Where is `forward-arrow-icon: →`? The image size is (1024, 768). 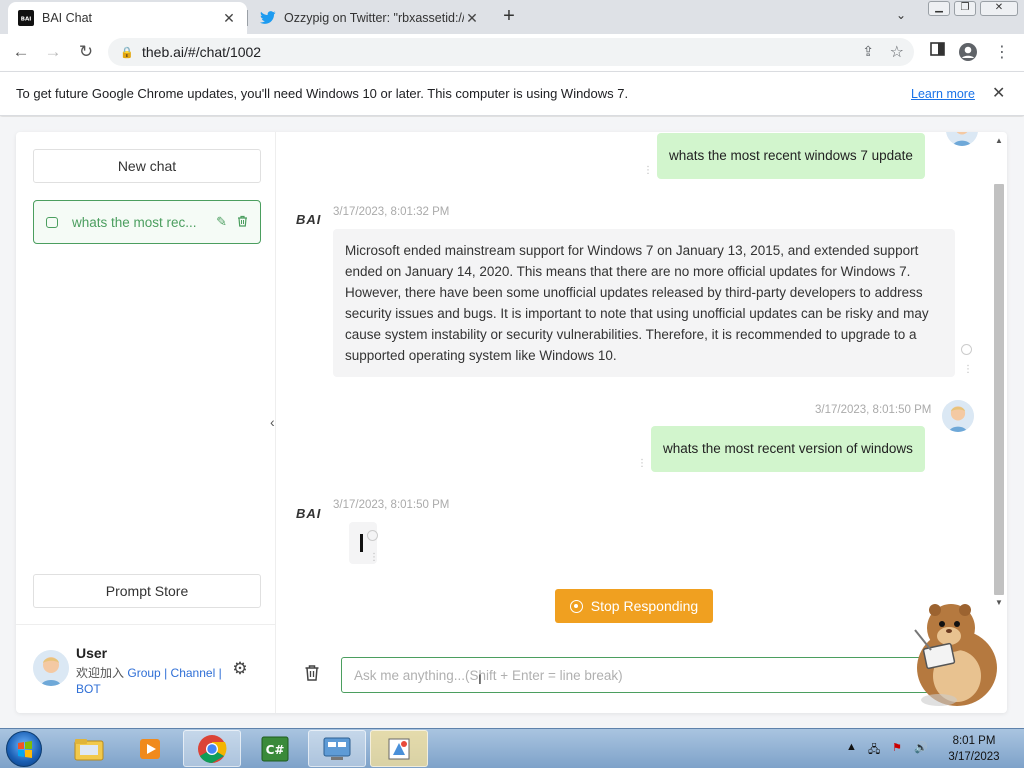 forward-arrow-icon: → is located at coordinates (53, 52).